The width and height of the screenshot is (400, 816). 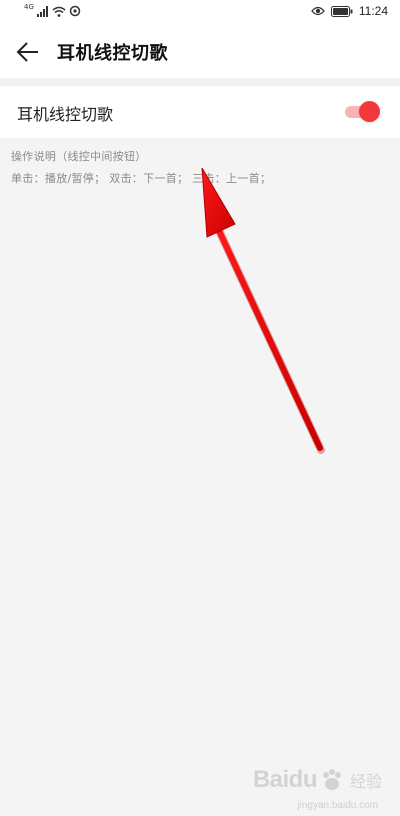 What do you see at coordinates (365, 781) in the screenshot?
I see `watermark-sub: 经验` at bounding box center [365, 781].